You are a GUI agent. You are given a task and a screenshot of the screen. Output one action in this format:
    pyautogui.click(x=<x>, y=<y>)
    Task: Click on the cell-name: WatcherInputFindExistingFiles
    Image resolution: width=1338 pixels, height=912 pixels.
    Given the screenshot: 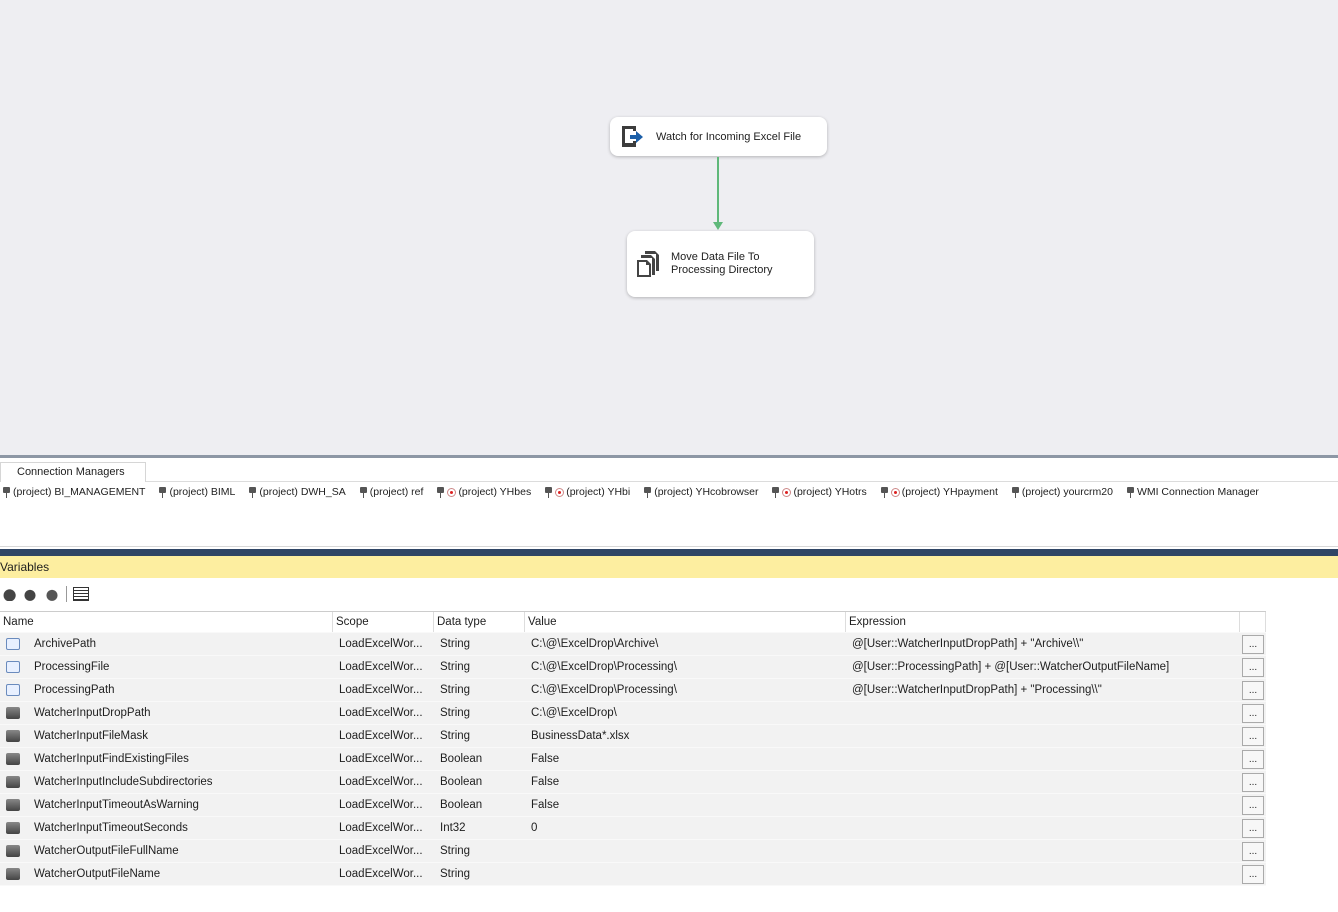 What is the action you would take?
    pyautogui.click(x=166, y=759)
    